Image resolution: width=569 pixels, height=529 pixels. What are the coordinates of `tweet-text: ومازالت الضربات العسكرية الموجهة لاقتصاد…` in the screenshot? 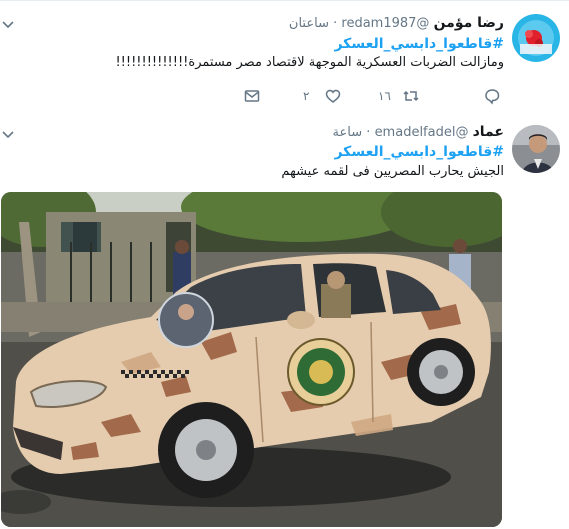 It's located at (309, 62).